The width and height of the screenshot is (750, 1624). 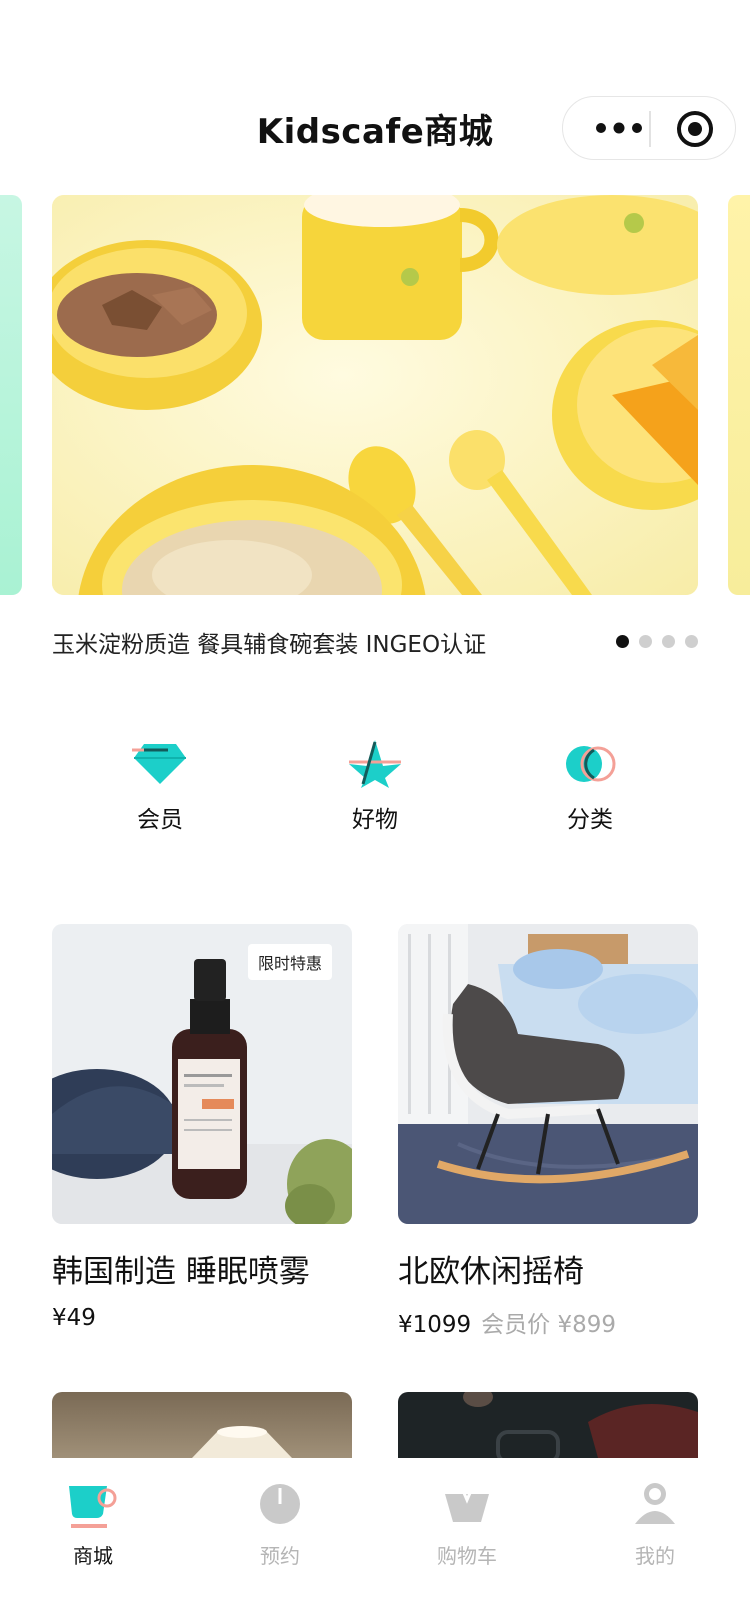 What do you see at coordinates (375, 1425) in the screenshot?
I see `product-row-partial` at bounding box center [375, 1425].